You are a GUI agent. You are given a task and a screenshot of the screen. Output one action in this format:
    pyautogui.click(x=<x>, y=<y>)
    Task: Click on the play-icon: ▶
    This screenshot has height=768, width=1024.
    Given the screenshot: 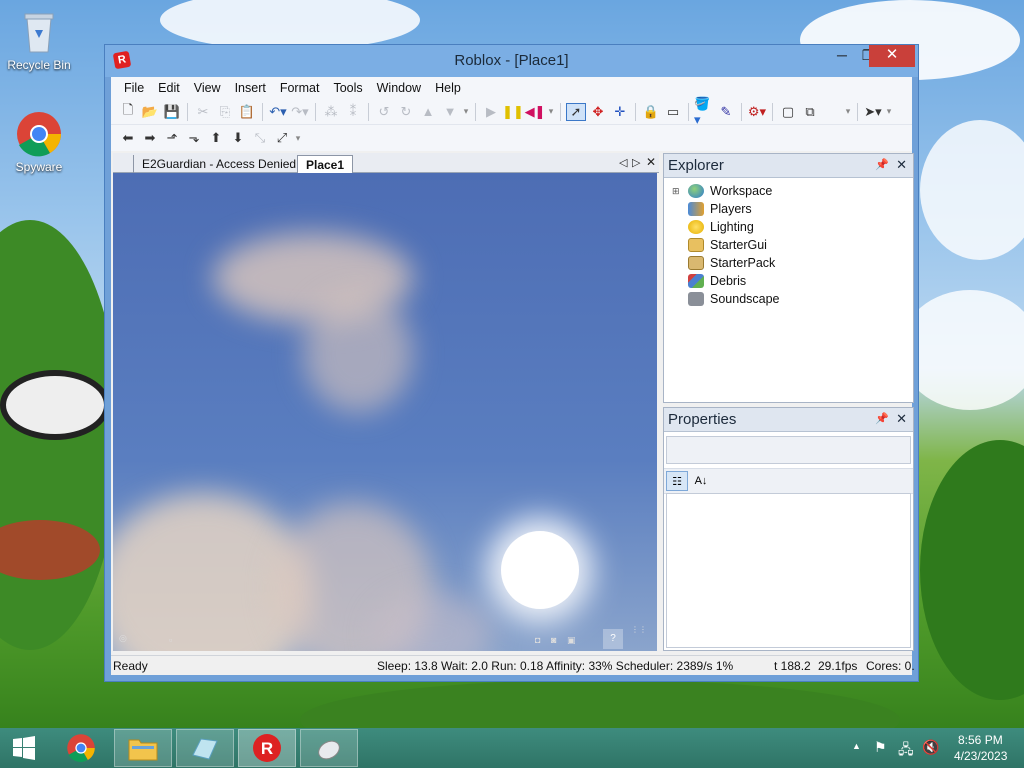 What is the action you would take?
    pyautogui.click(x=491, y=112)
    